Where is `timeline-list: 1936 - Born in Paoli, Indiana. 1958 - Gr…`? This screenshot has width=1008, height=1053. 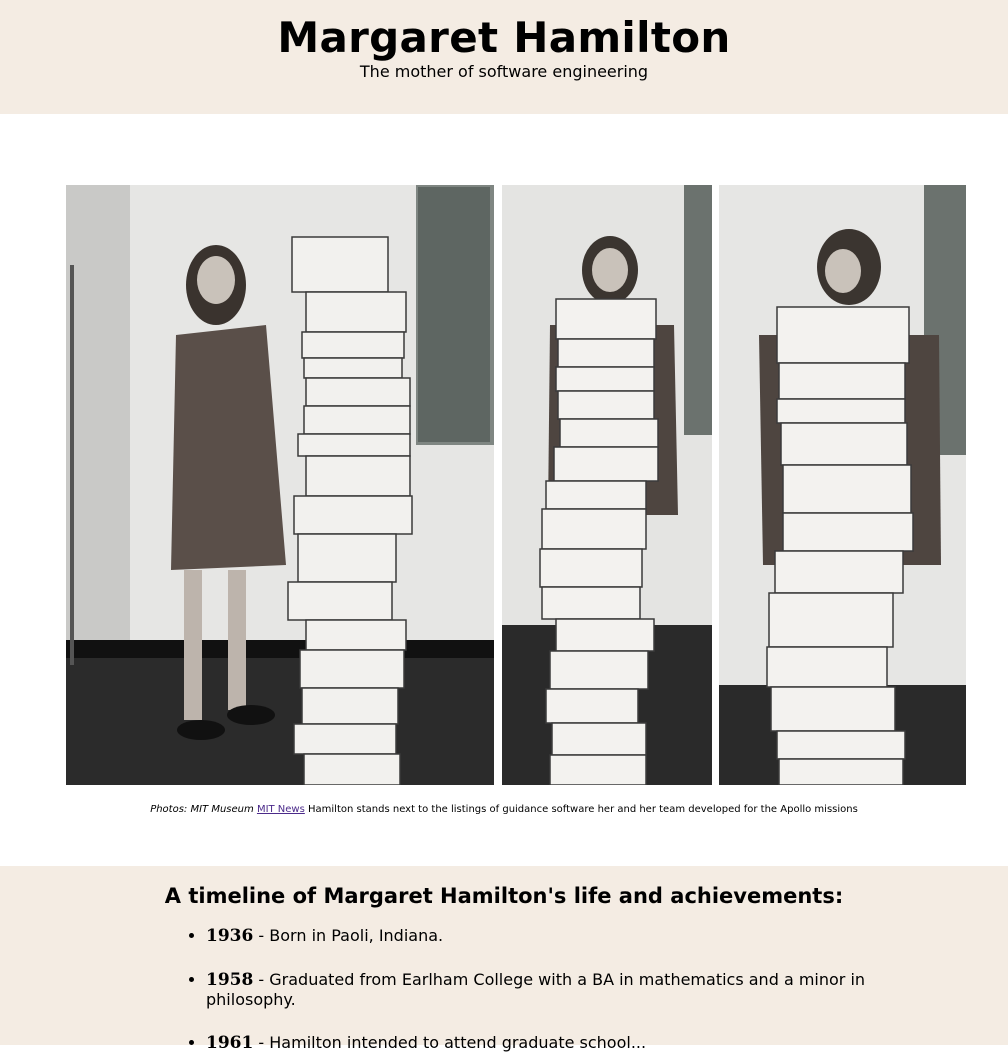
timeline-list: 1936 - Born in Paoli, Indiana. 1958 - Gr… is located at coordinates (433, 989).